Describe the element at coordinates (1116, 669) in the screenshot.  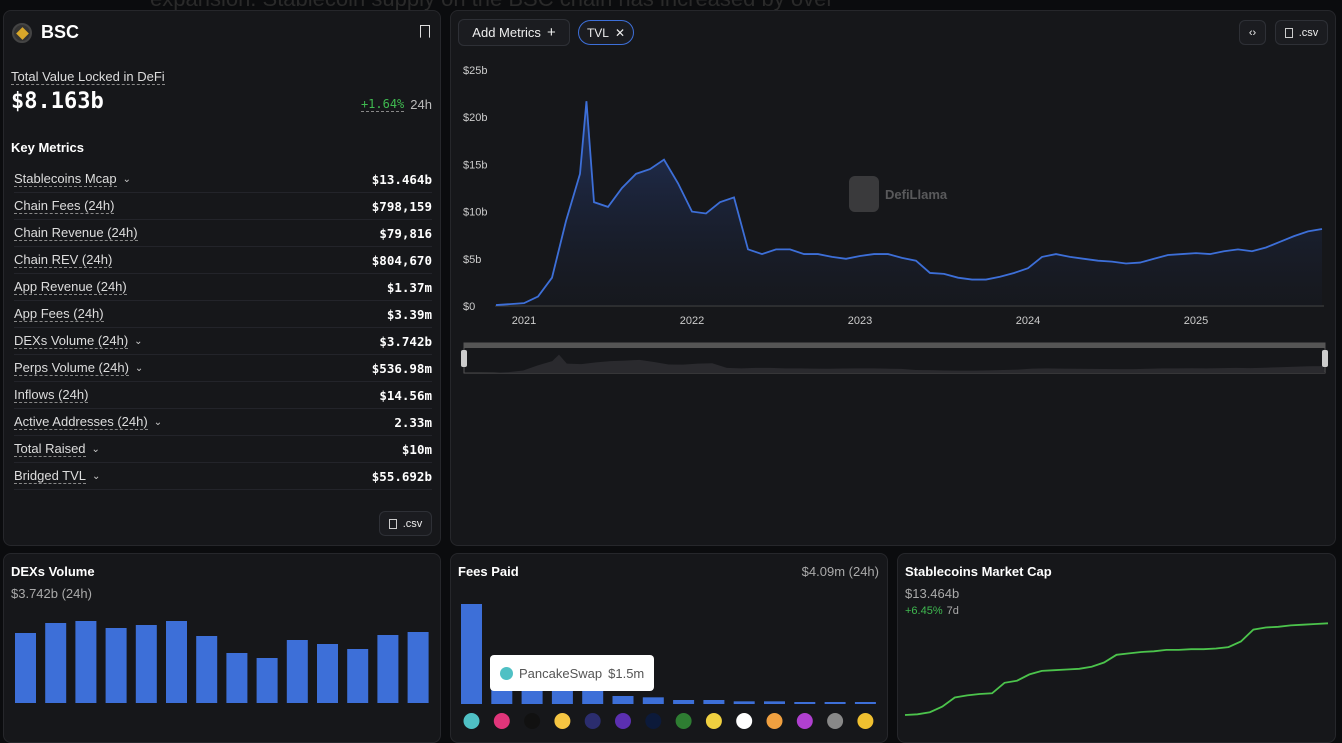
I see `stablecoins-line` at that location.